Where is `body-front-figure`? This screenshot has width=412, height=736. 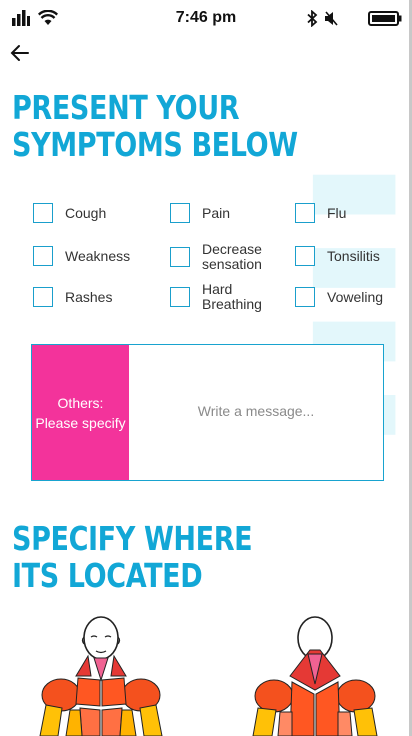
body-front-figure is located at coordinates (101, 673).